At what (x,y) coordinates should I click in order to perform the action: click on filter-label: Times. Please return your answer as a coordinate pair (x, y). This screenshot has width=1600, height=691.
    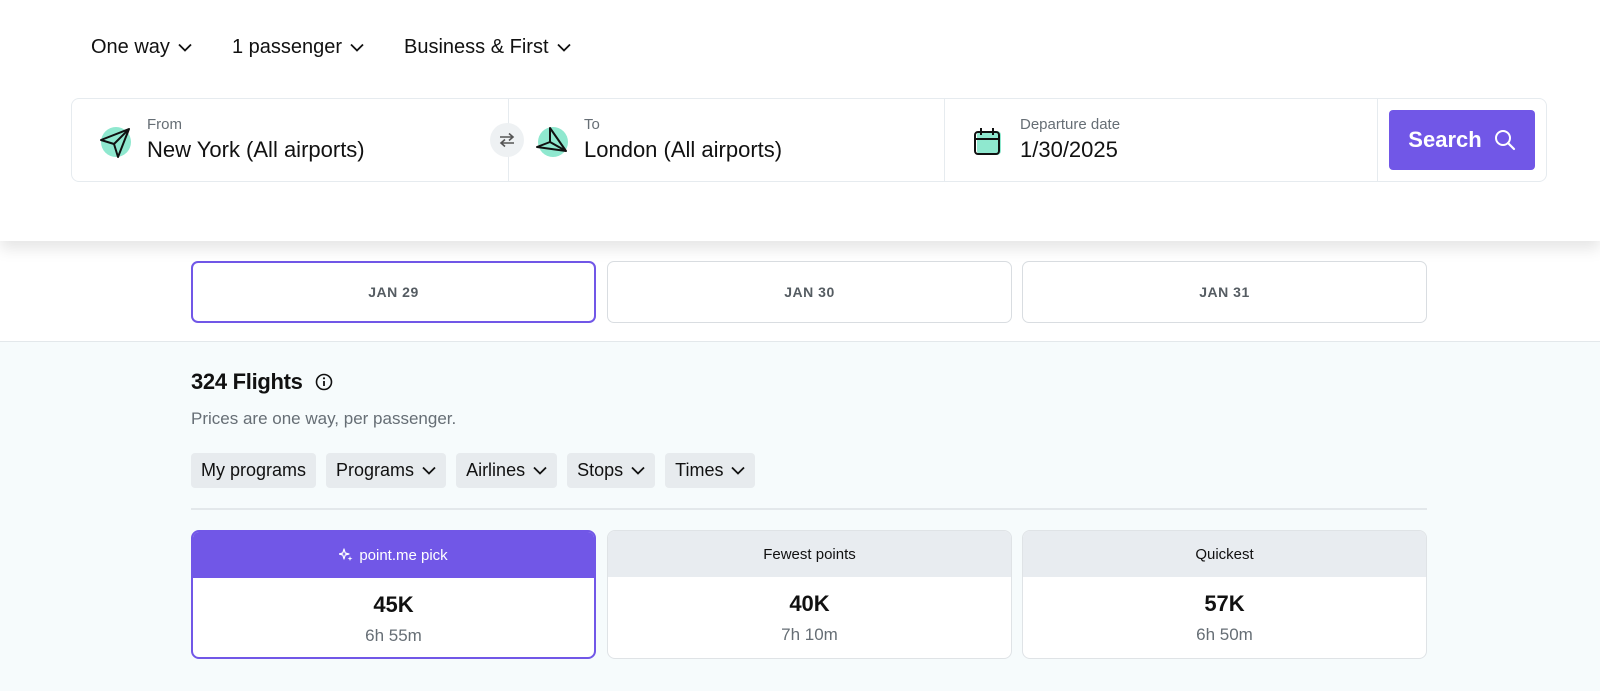
    Looking at the image, I should click on (699, 470).